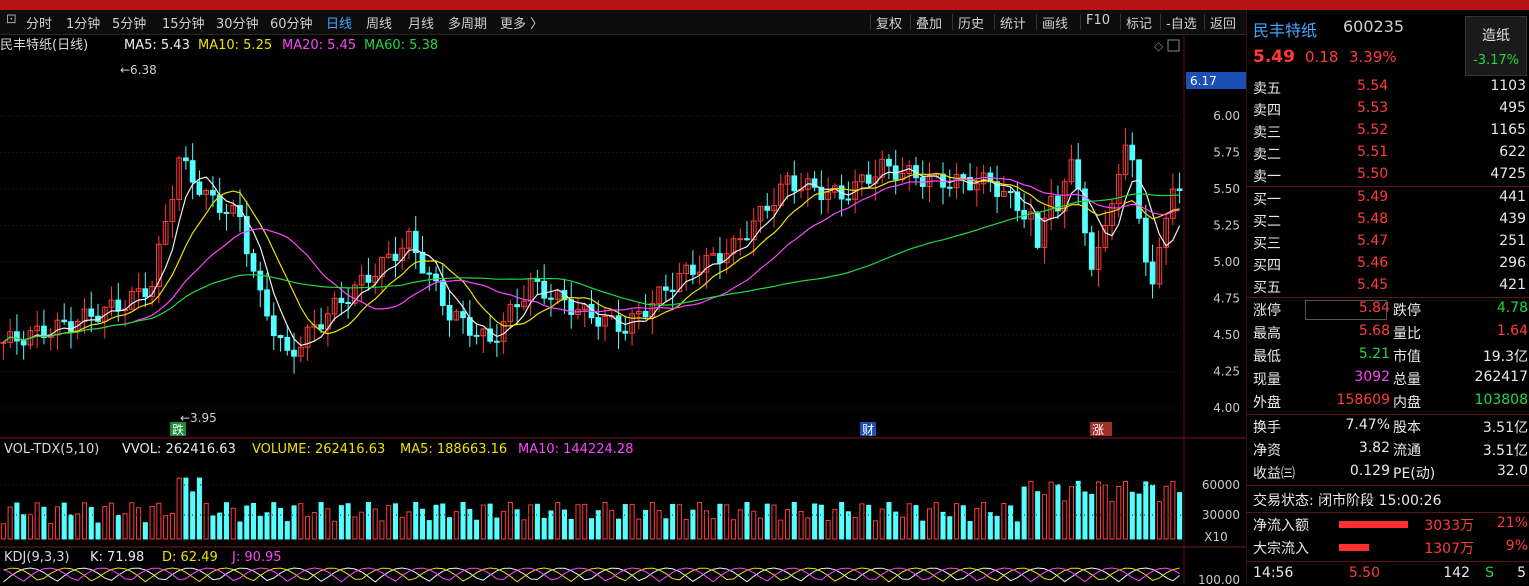 The image size is (1529, 586). What do you see at coordinates (1267, 380) in the screenshot?
I see `stat-label: 现量` at bounding box center [1267, 380].